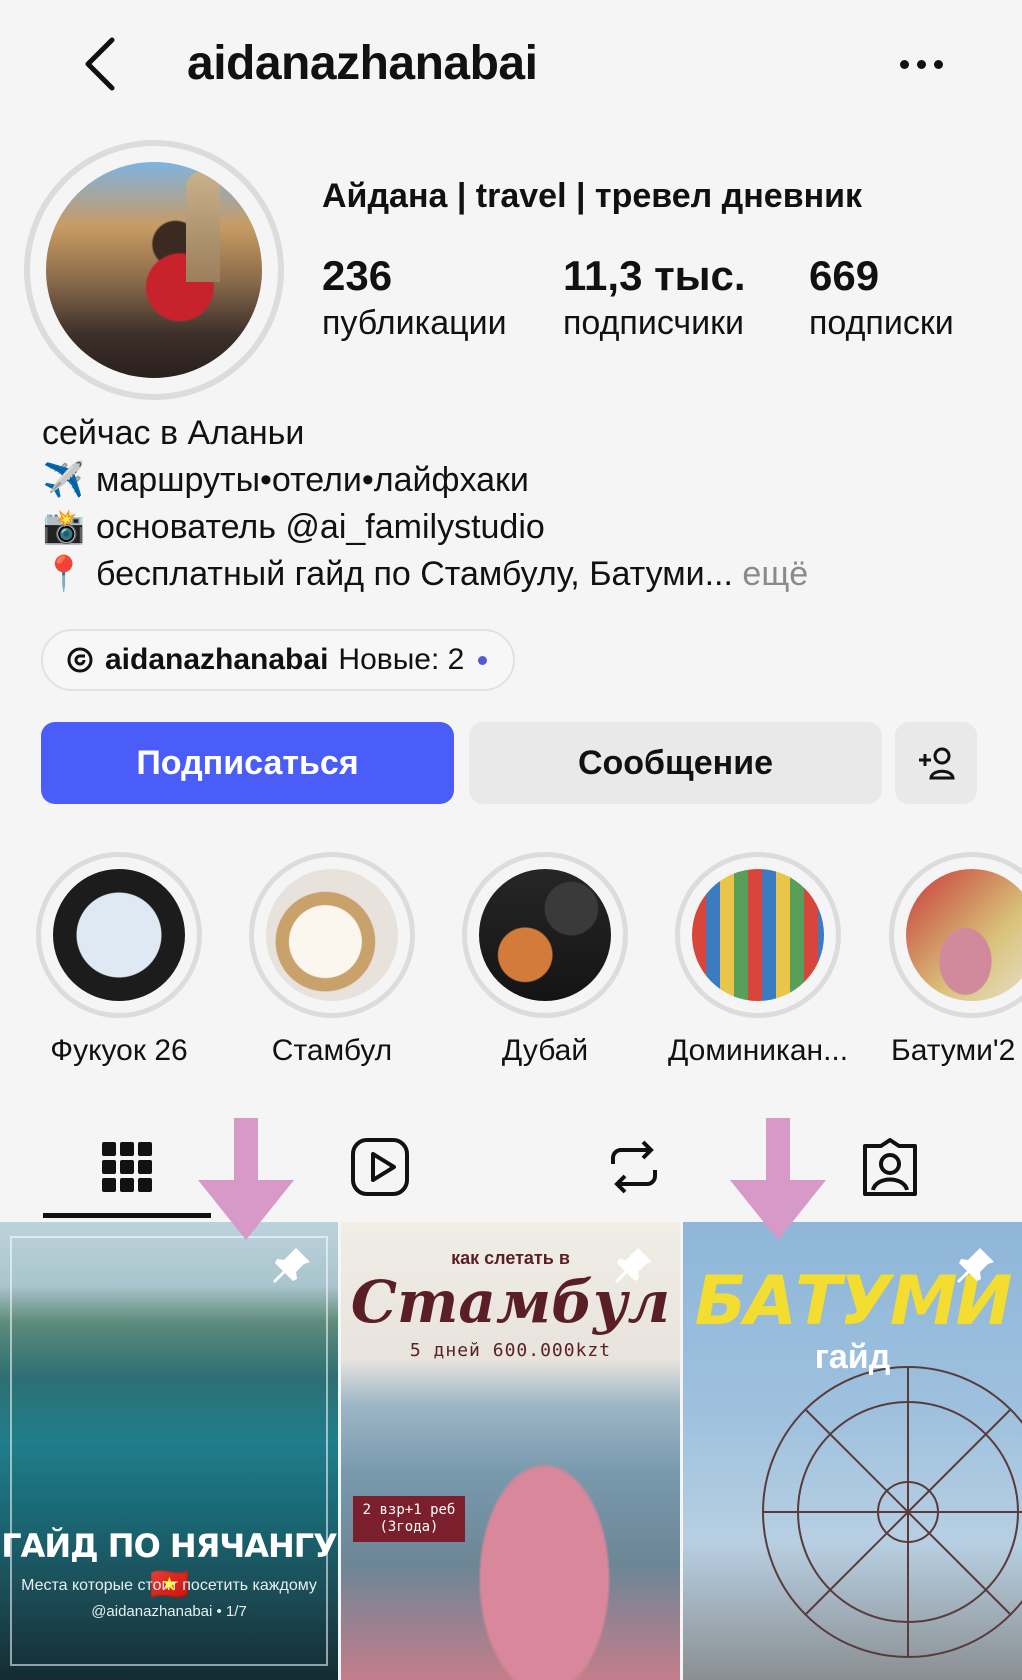 The height and width of the screenshot is (1680, 1022). I want to click on threads-badge: aidanazhanabai Новые: 2, so click(278, 660).